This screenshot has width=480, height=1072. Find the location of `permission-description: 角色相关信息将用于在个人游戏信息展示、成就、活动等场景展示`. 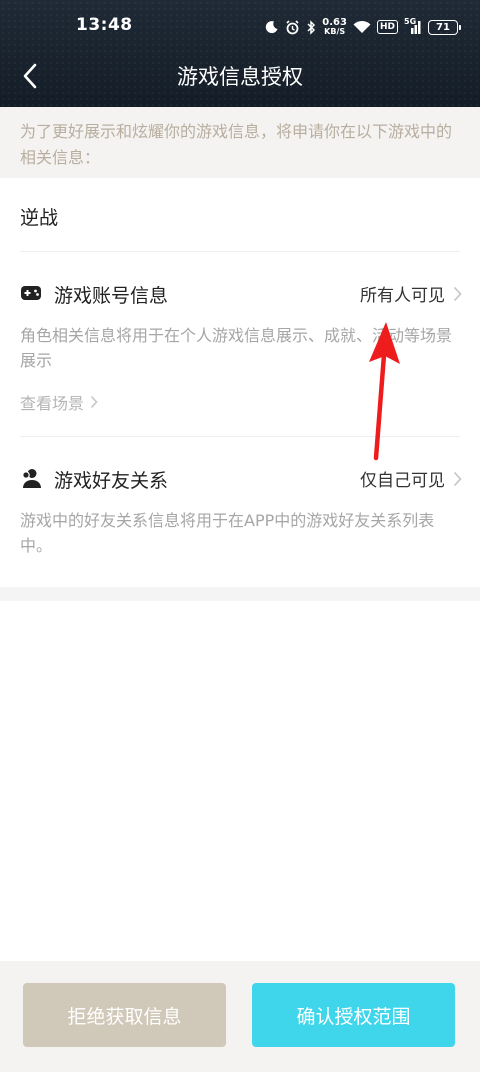

permission-description: 角色相关信息将用于在个人游戏信息展示、成就、活动等场景展示 is located at coordinates (236, 348).